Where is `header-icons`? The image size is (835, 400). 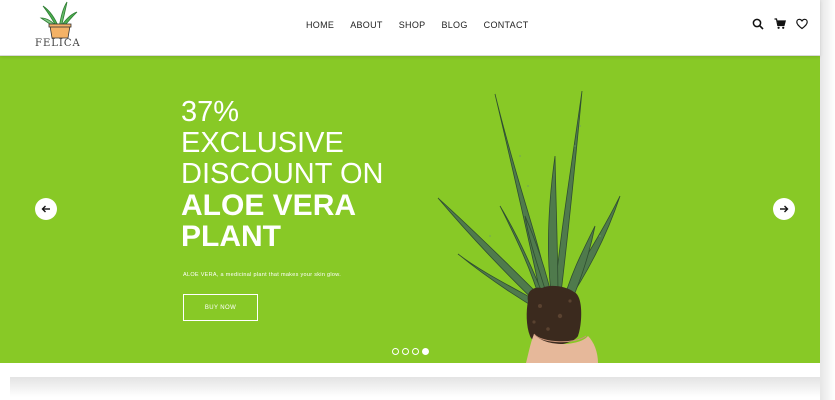 header-icons is located at coordinates (780, 23).